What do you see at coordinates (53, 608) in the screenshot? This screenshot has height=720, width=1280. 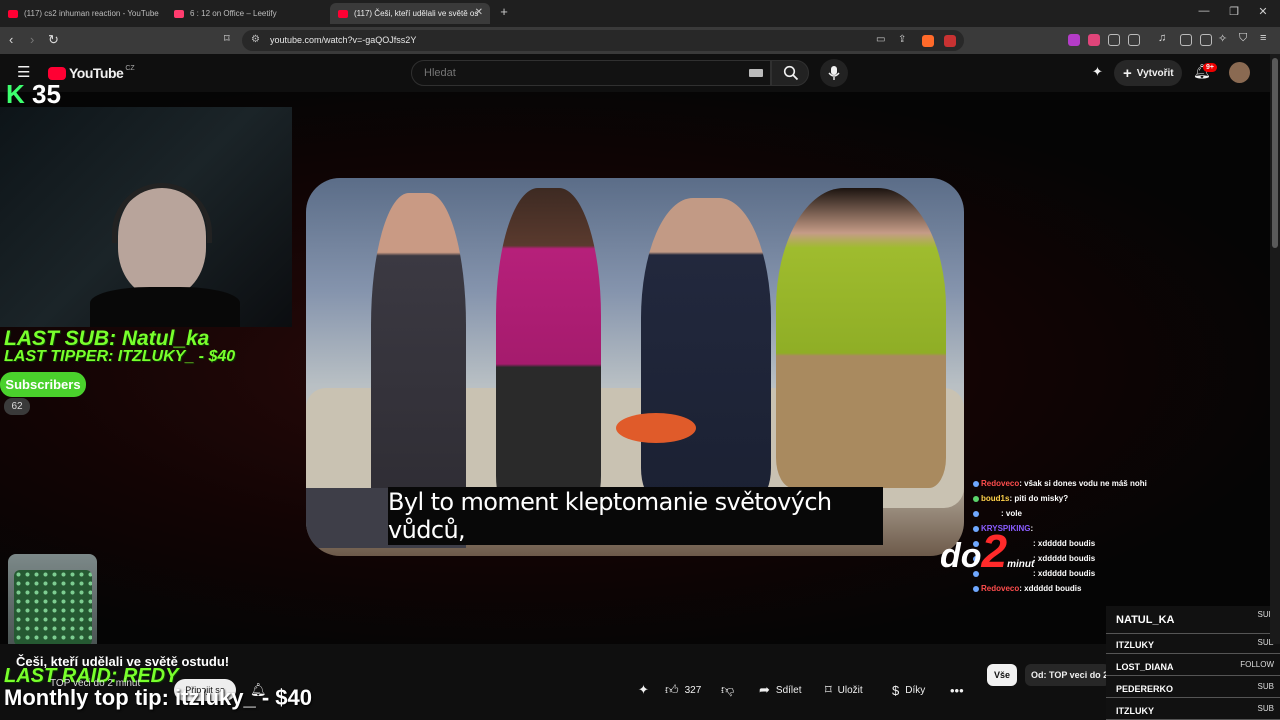 I see `jar-beans` at bounding box center [53, 608].